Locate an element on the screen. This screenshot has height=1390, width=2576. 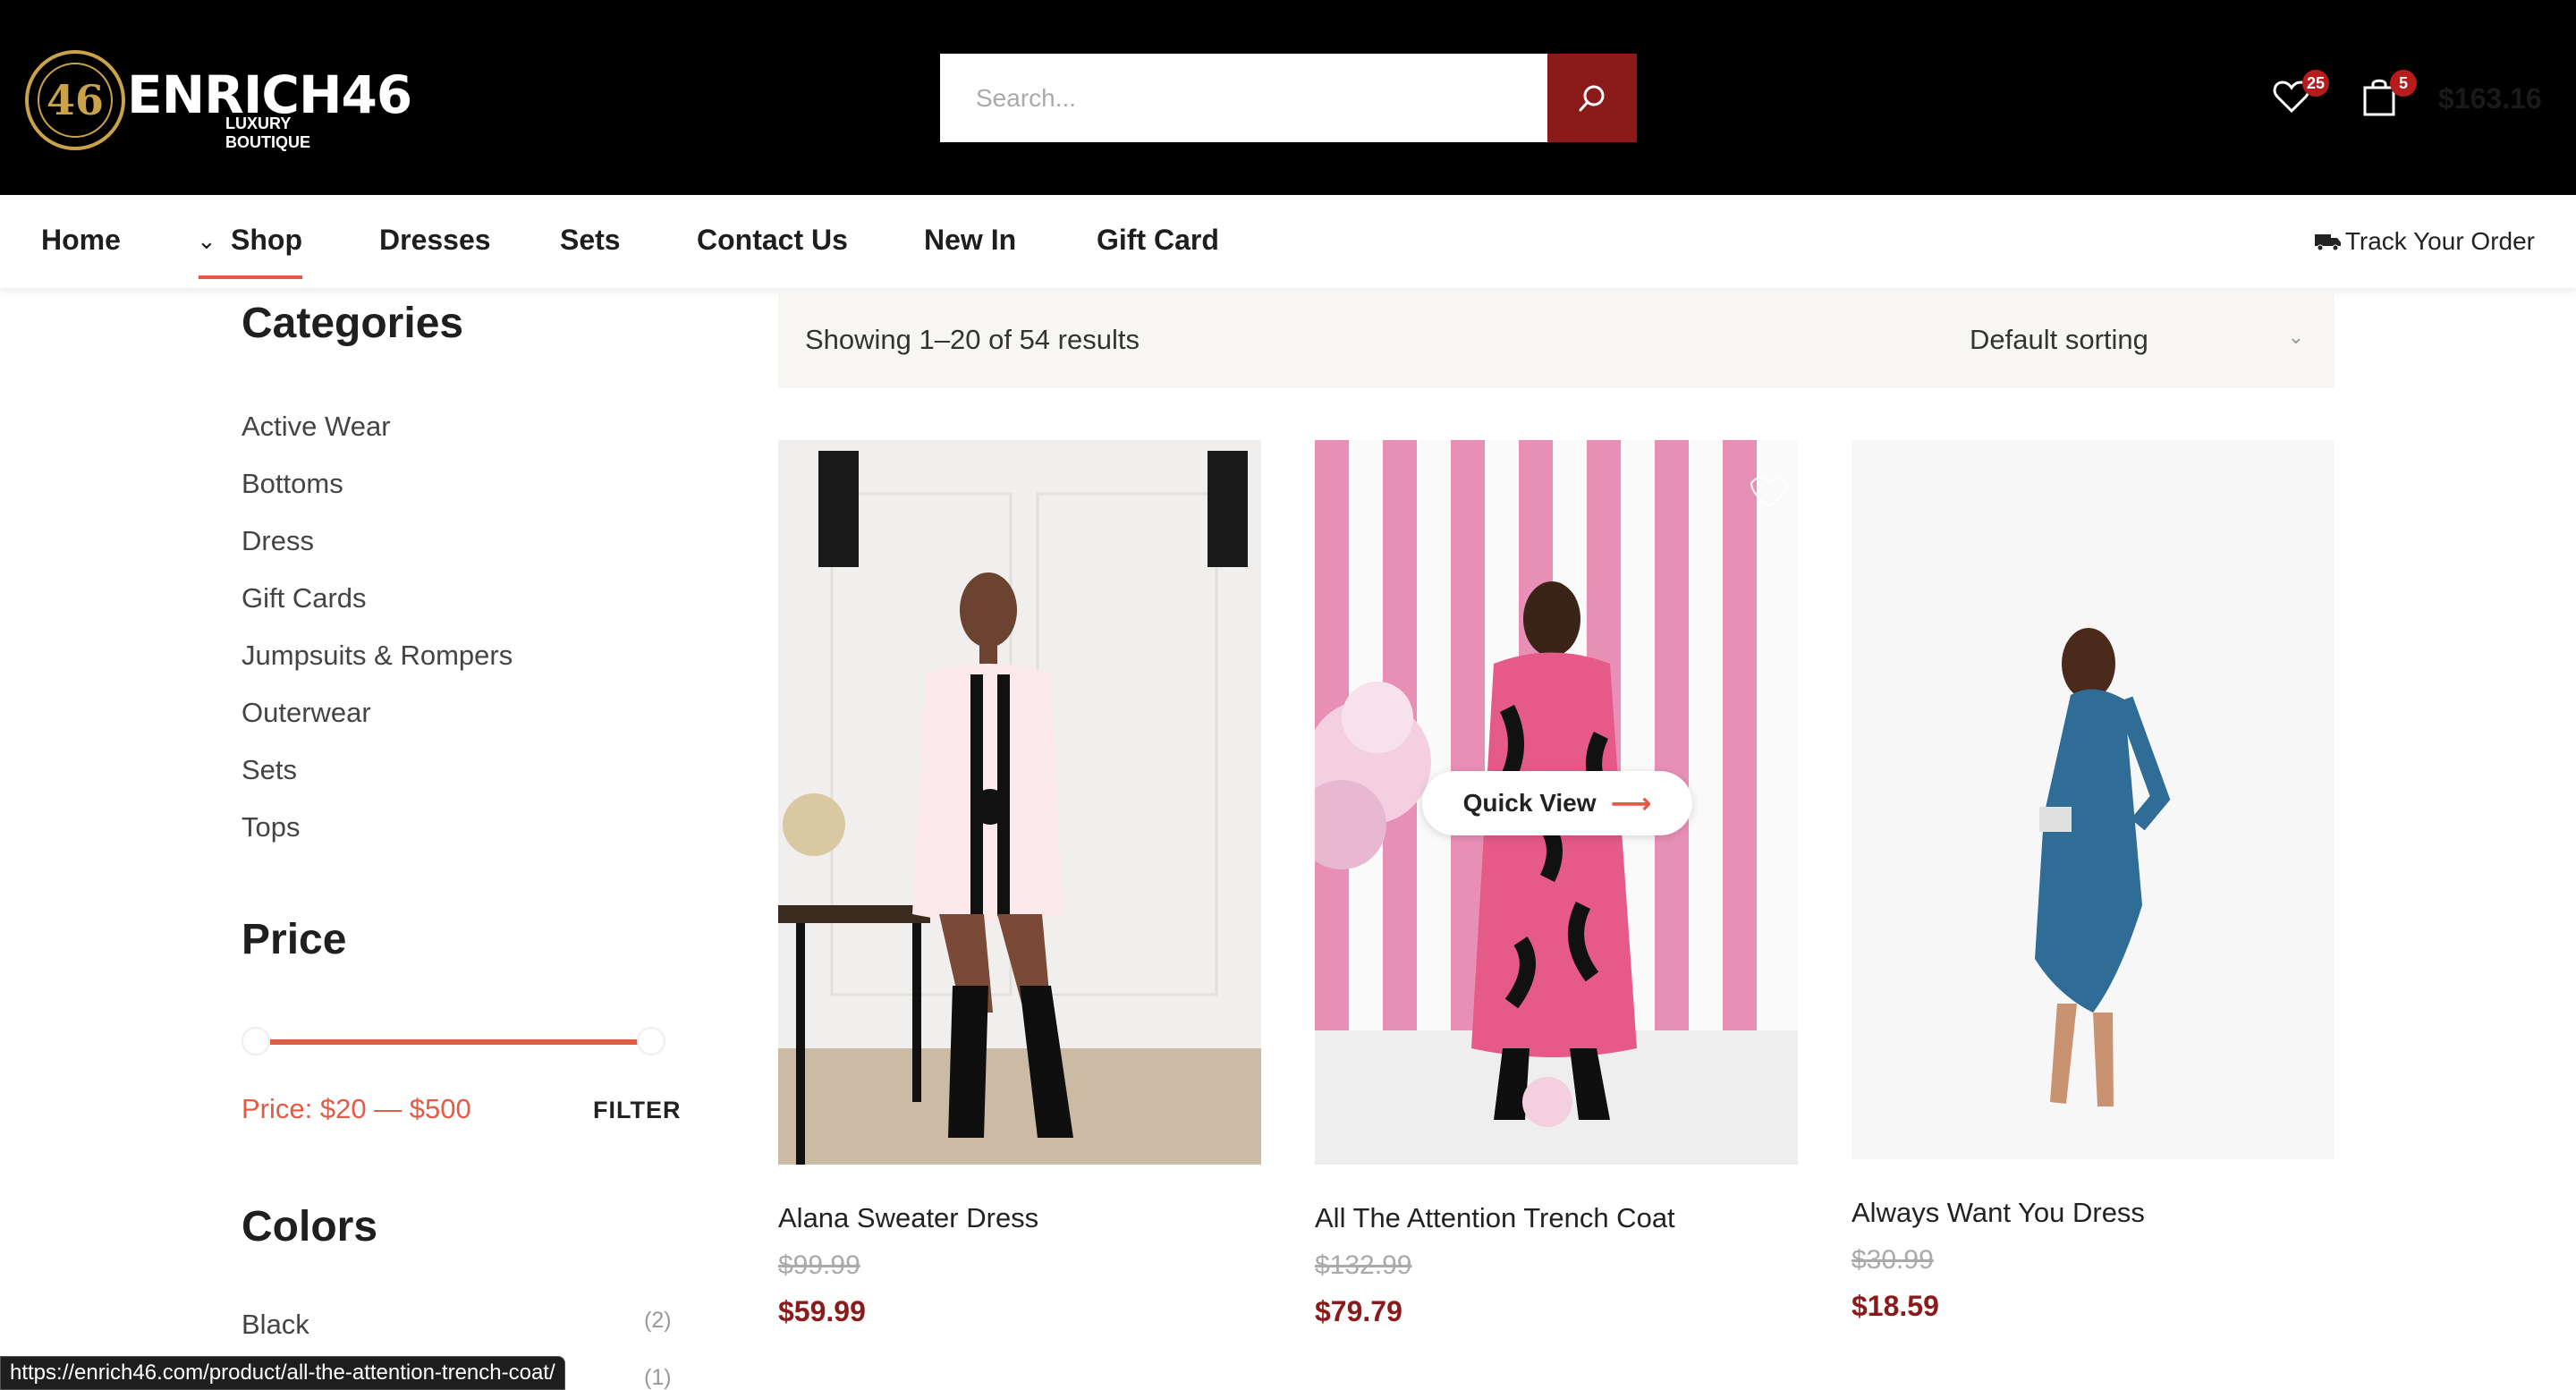
product-title: Alana Sweater Dress is located at coordinates (908, 1218).